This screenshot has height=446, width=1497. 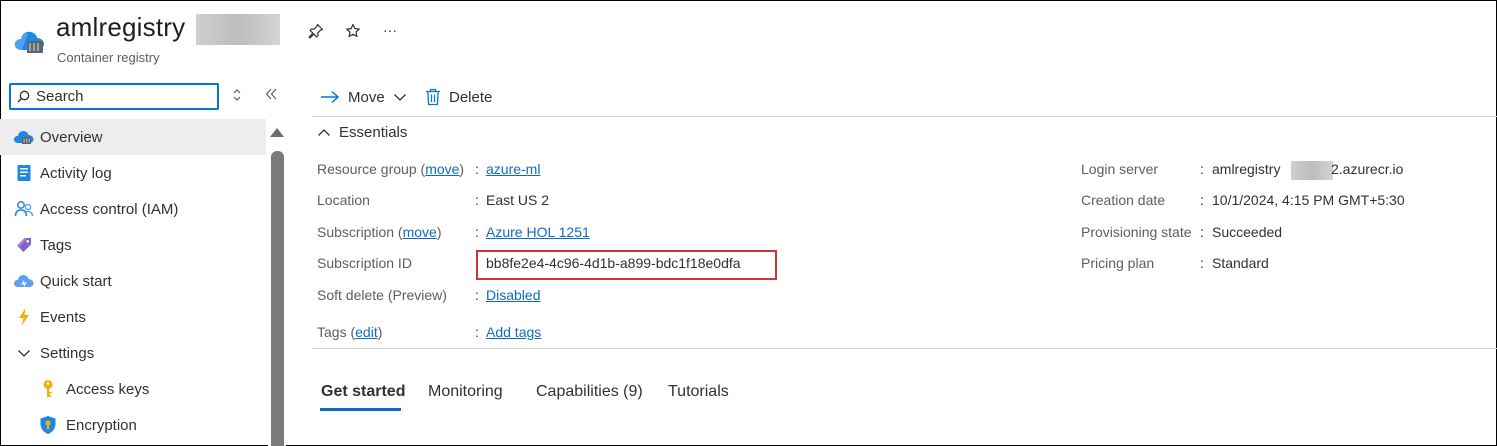 I want to click on login-server-suffix: 2.azurecr.io, so click(x=1367, y=169).